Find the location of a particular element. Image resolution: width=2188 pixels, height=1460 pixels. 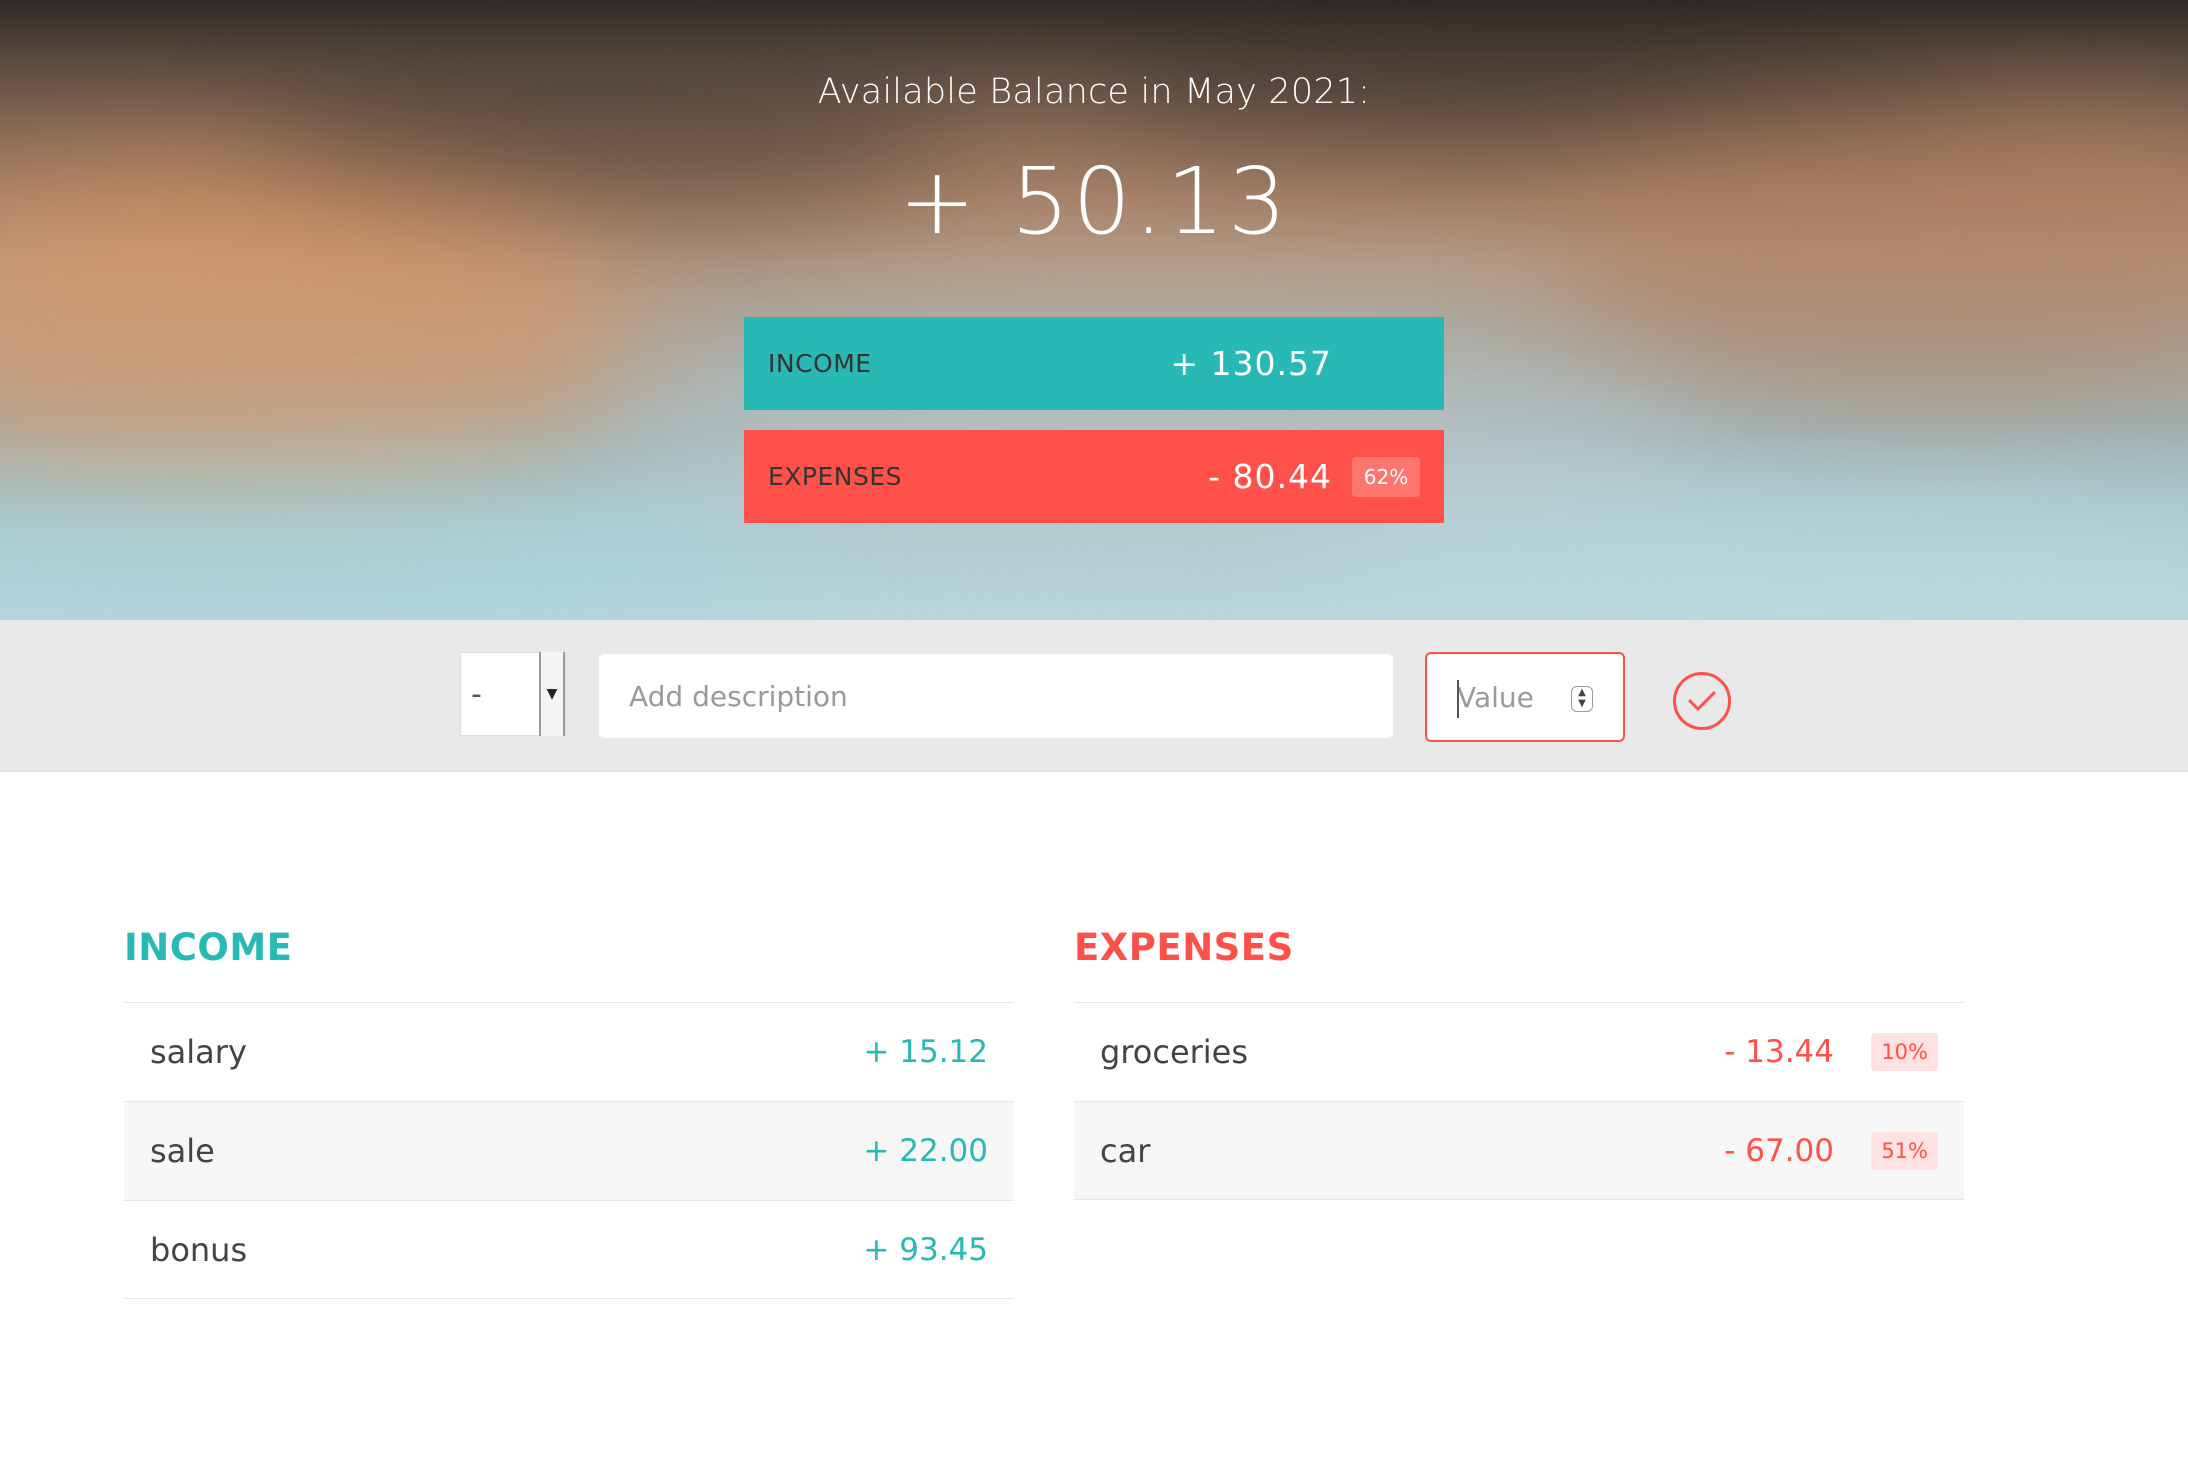

item-value: + 22.00 is located at coordinates (925, 1151).